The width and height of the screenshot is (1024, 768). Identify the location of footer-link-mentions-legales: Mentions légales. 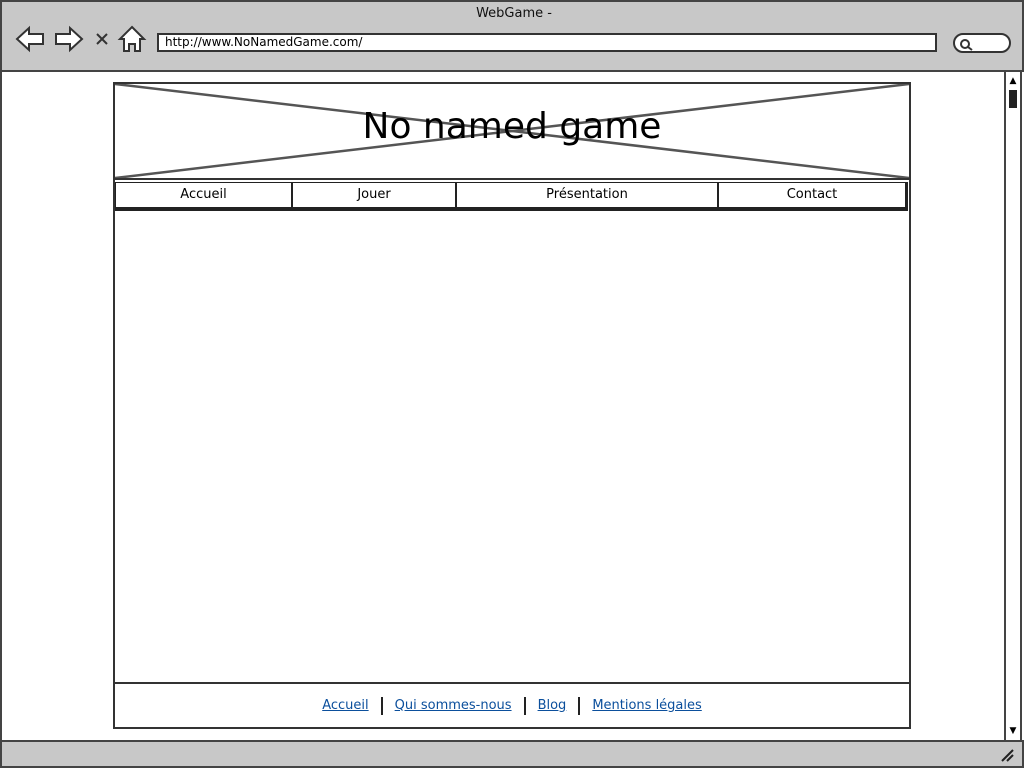
(646, 705).